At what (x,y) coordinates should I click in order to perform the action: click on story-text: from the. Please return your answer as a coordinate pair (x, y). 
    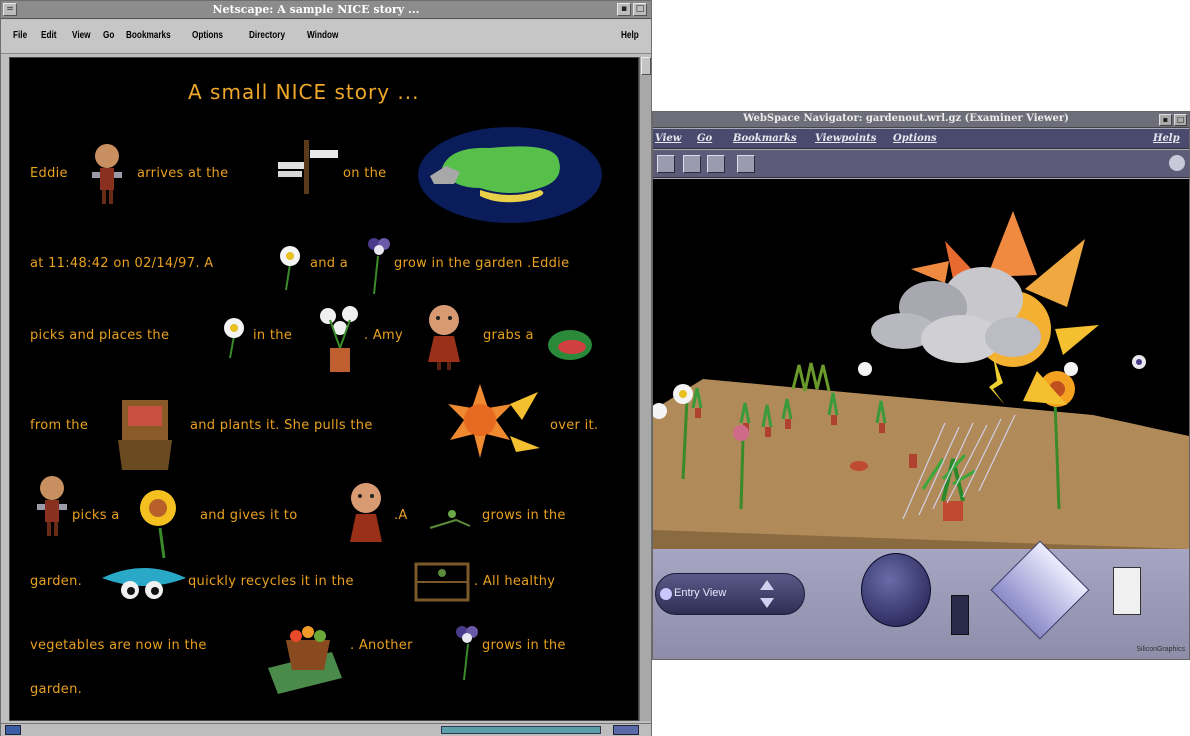
    Looking at the image, I should click on (59, 425).